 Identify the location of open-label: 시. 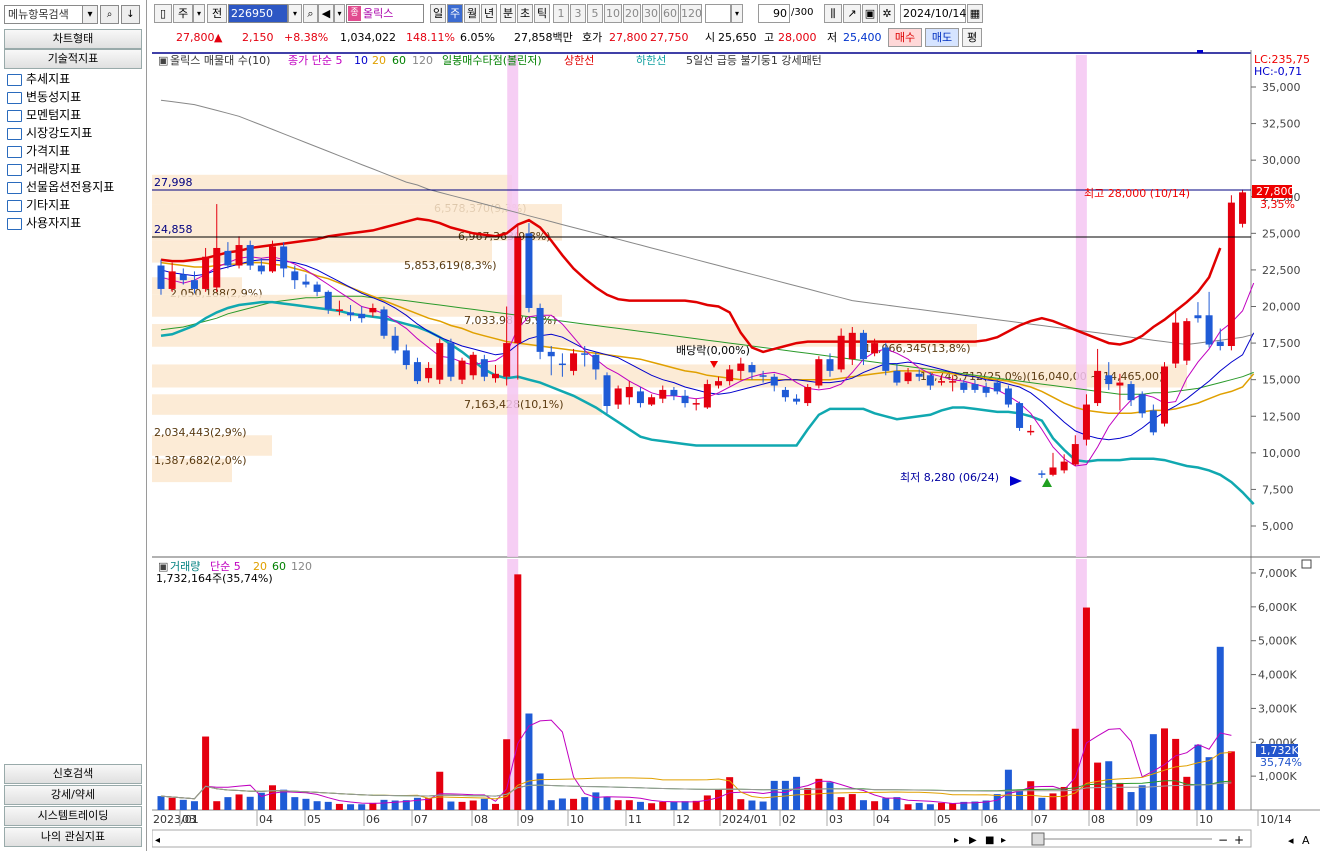
(710, 37).